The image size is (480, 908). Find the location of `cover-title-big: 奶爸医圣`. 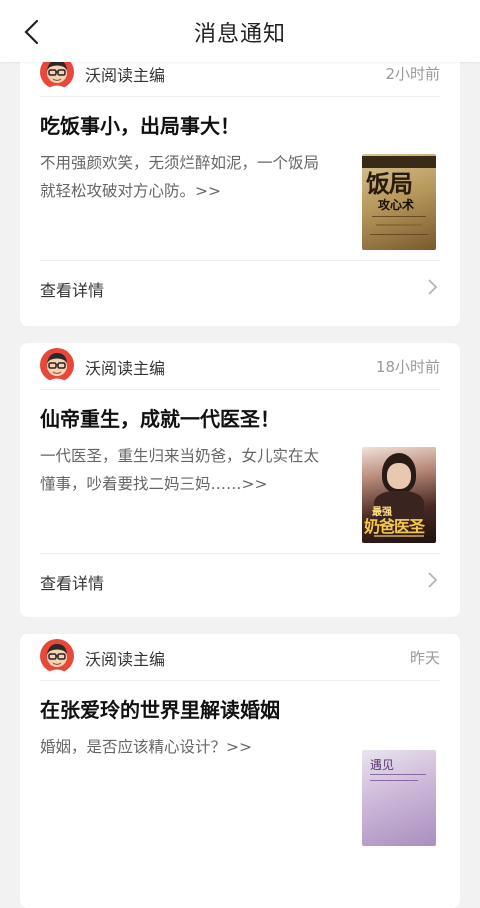

cover-title-big: 奶爸医圣 is located at coordinates (394, 526).